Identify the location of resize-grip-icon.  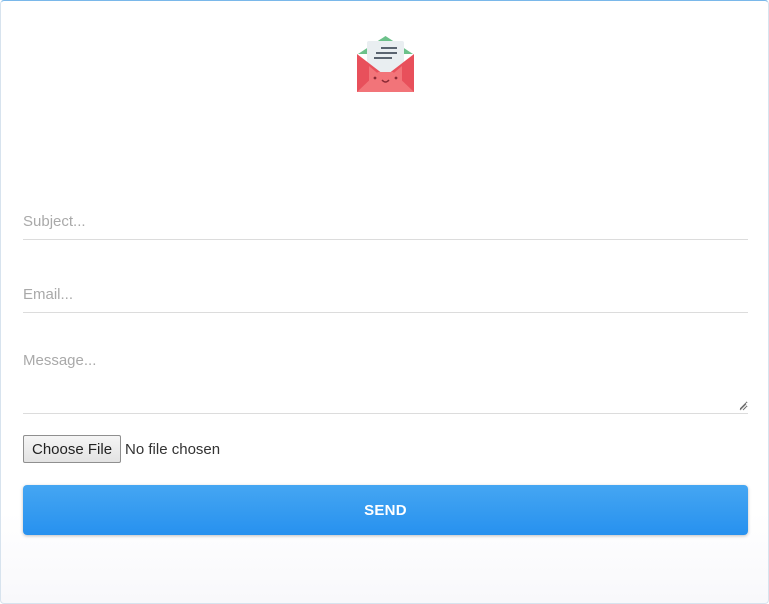
(743, 407).